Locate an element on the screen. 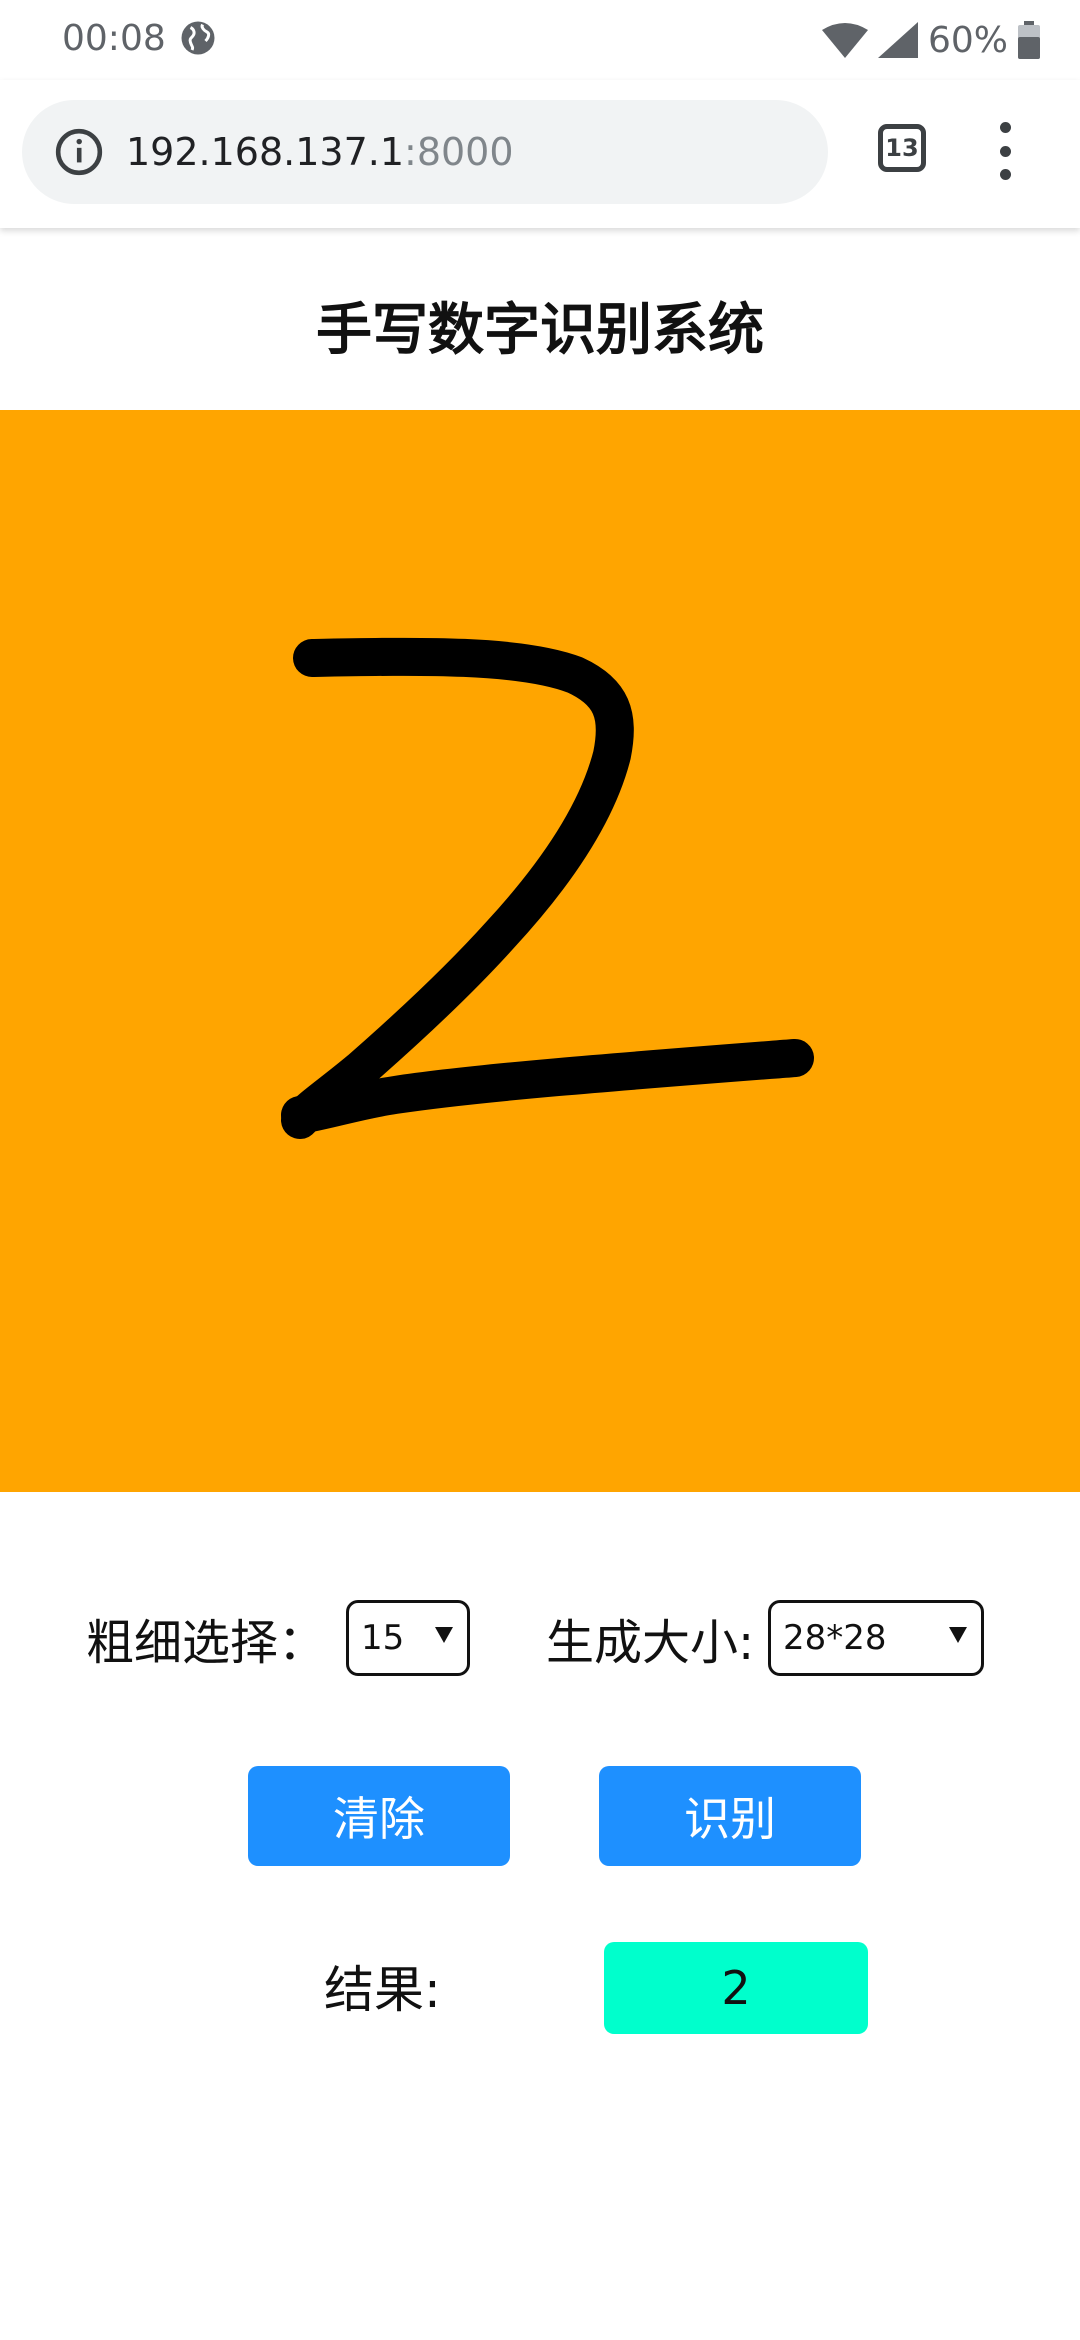 The image size is (1080, 2340). tab-switcher-button: 13 is located at coordinates (902, 148).